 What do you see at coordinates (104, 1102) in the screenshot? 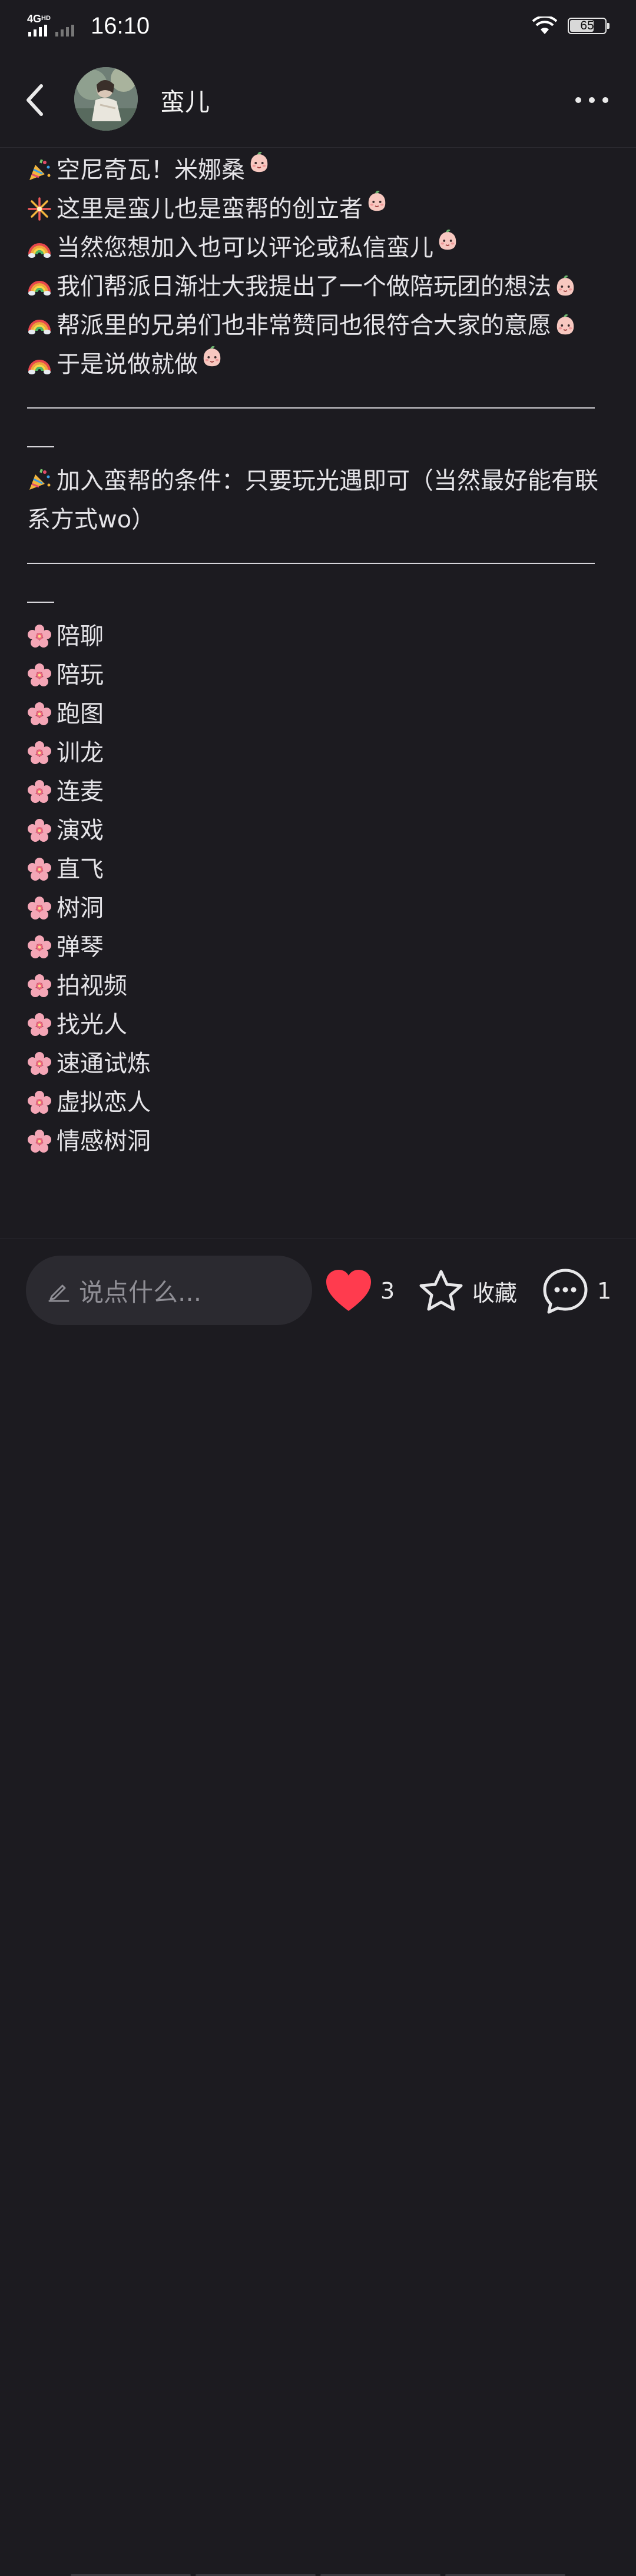
I see `list-item-label: 虚拟恋人` at bounding box center [104, 1102].